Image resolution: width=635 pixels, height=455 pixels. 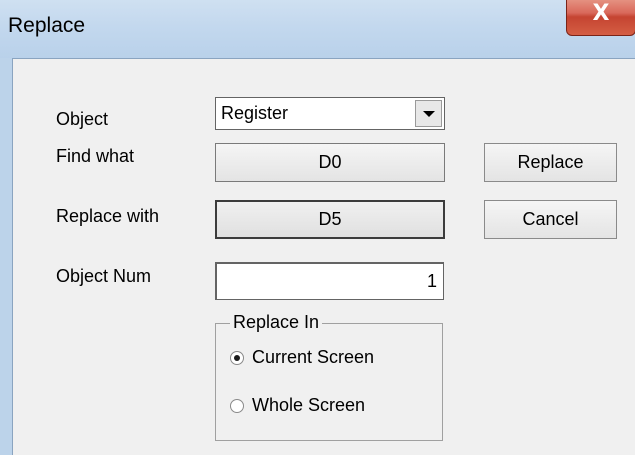 I want to click on close-icon: X, so click(x=601, y=13).